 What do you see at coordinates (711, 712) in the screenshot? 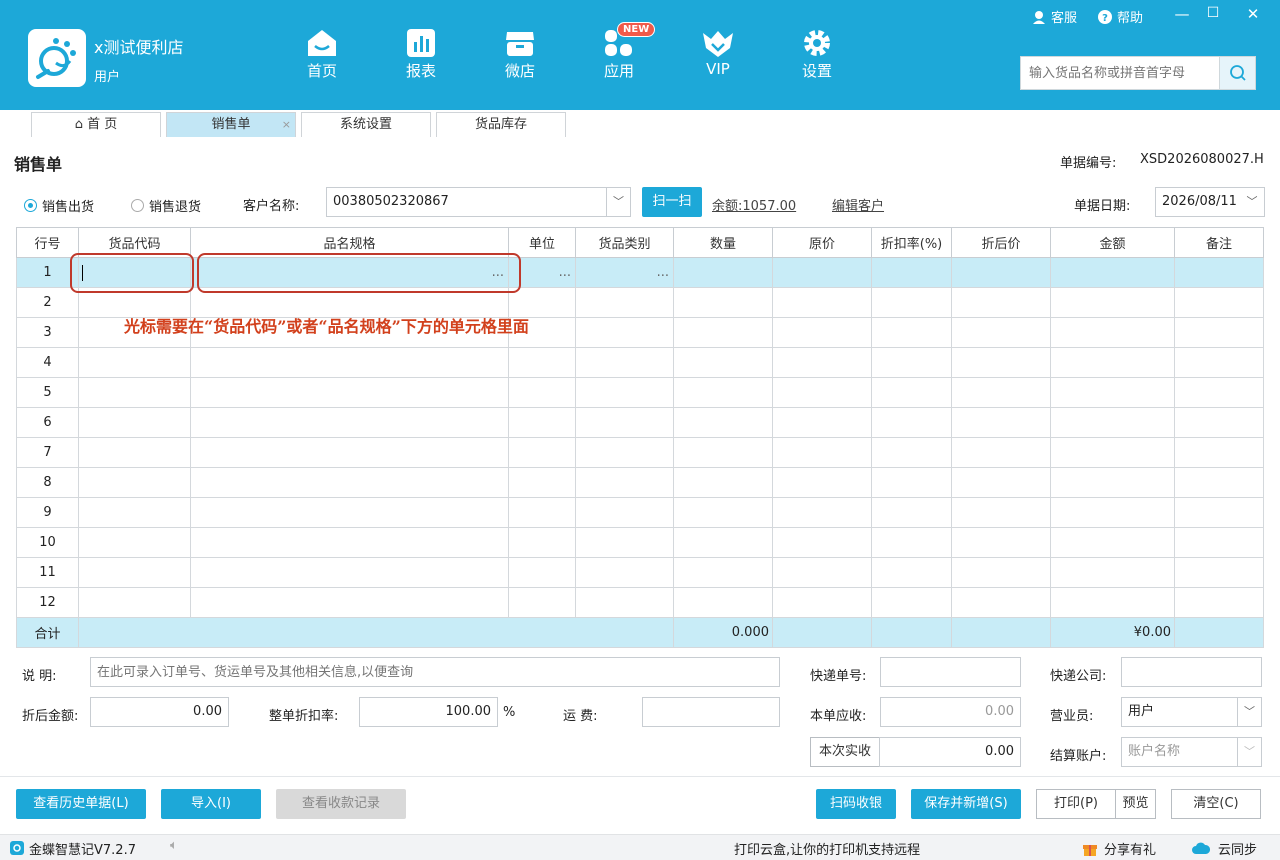
I see `freight-input` at bounding box center [711, 712].